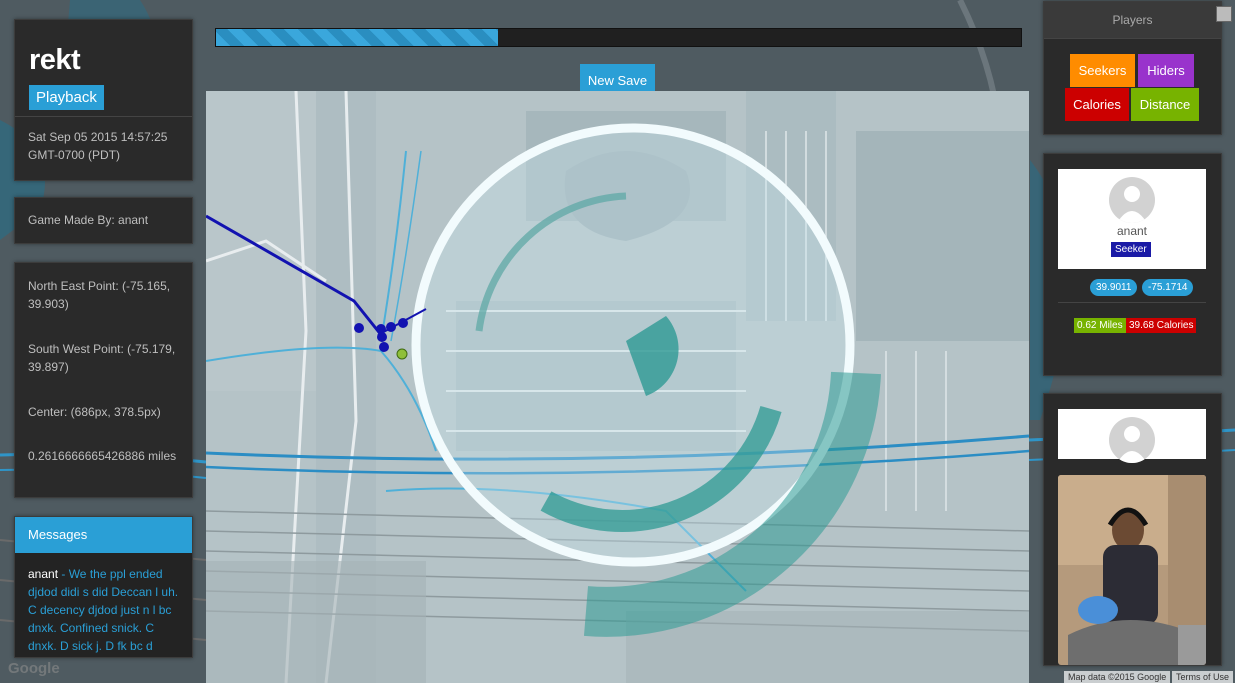 The width and height of the screenshot is (1235, 683). What do you see at coordinates (98, 146) in the screenshot?
I see `game-timestamp: Sat Sep 05 2015 14:57:25 GMT-0700 (PDT)` at bounding box center [98, 146].